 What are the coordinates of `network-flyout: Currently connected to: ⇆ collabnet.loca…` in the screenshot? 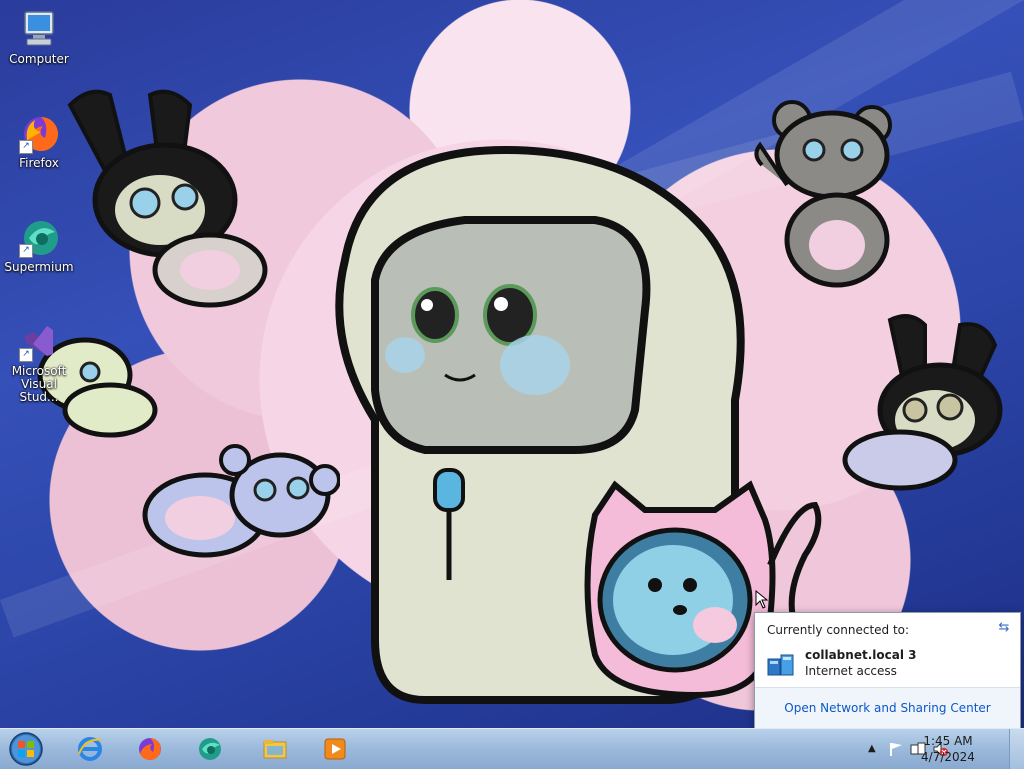 It's located at (887, 670).